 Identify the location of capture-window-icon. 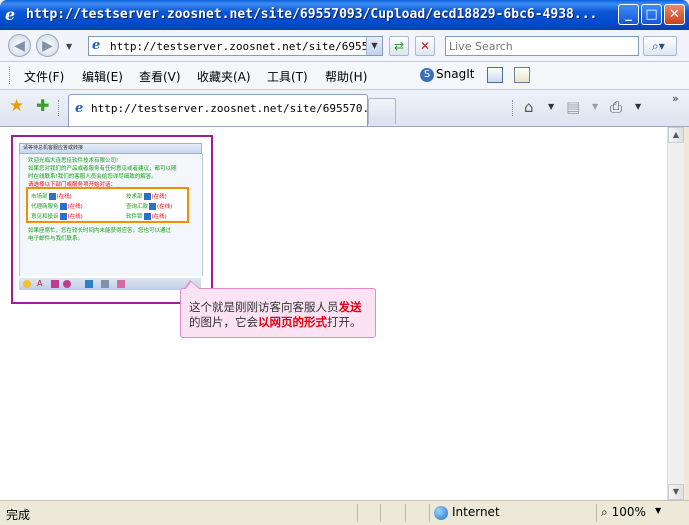
(495, 75).